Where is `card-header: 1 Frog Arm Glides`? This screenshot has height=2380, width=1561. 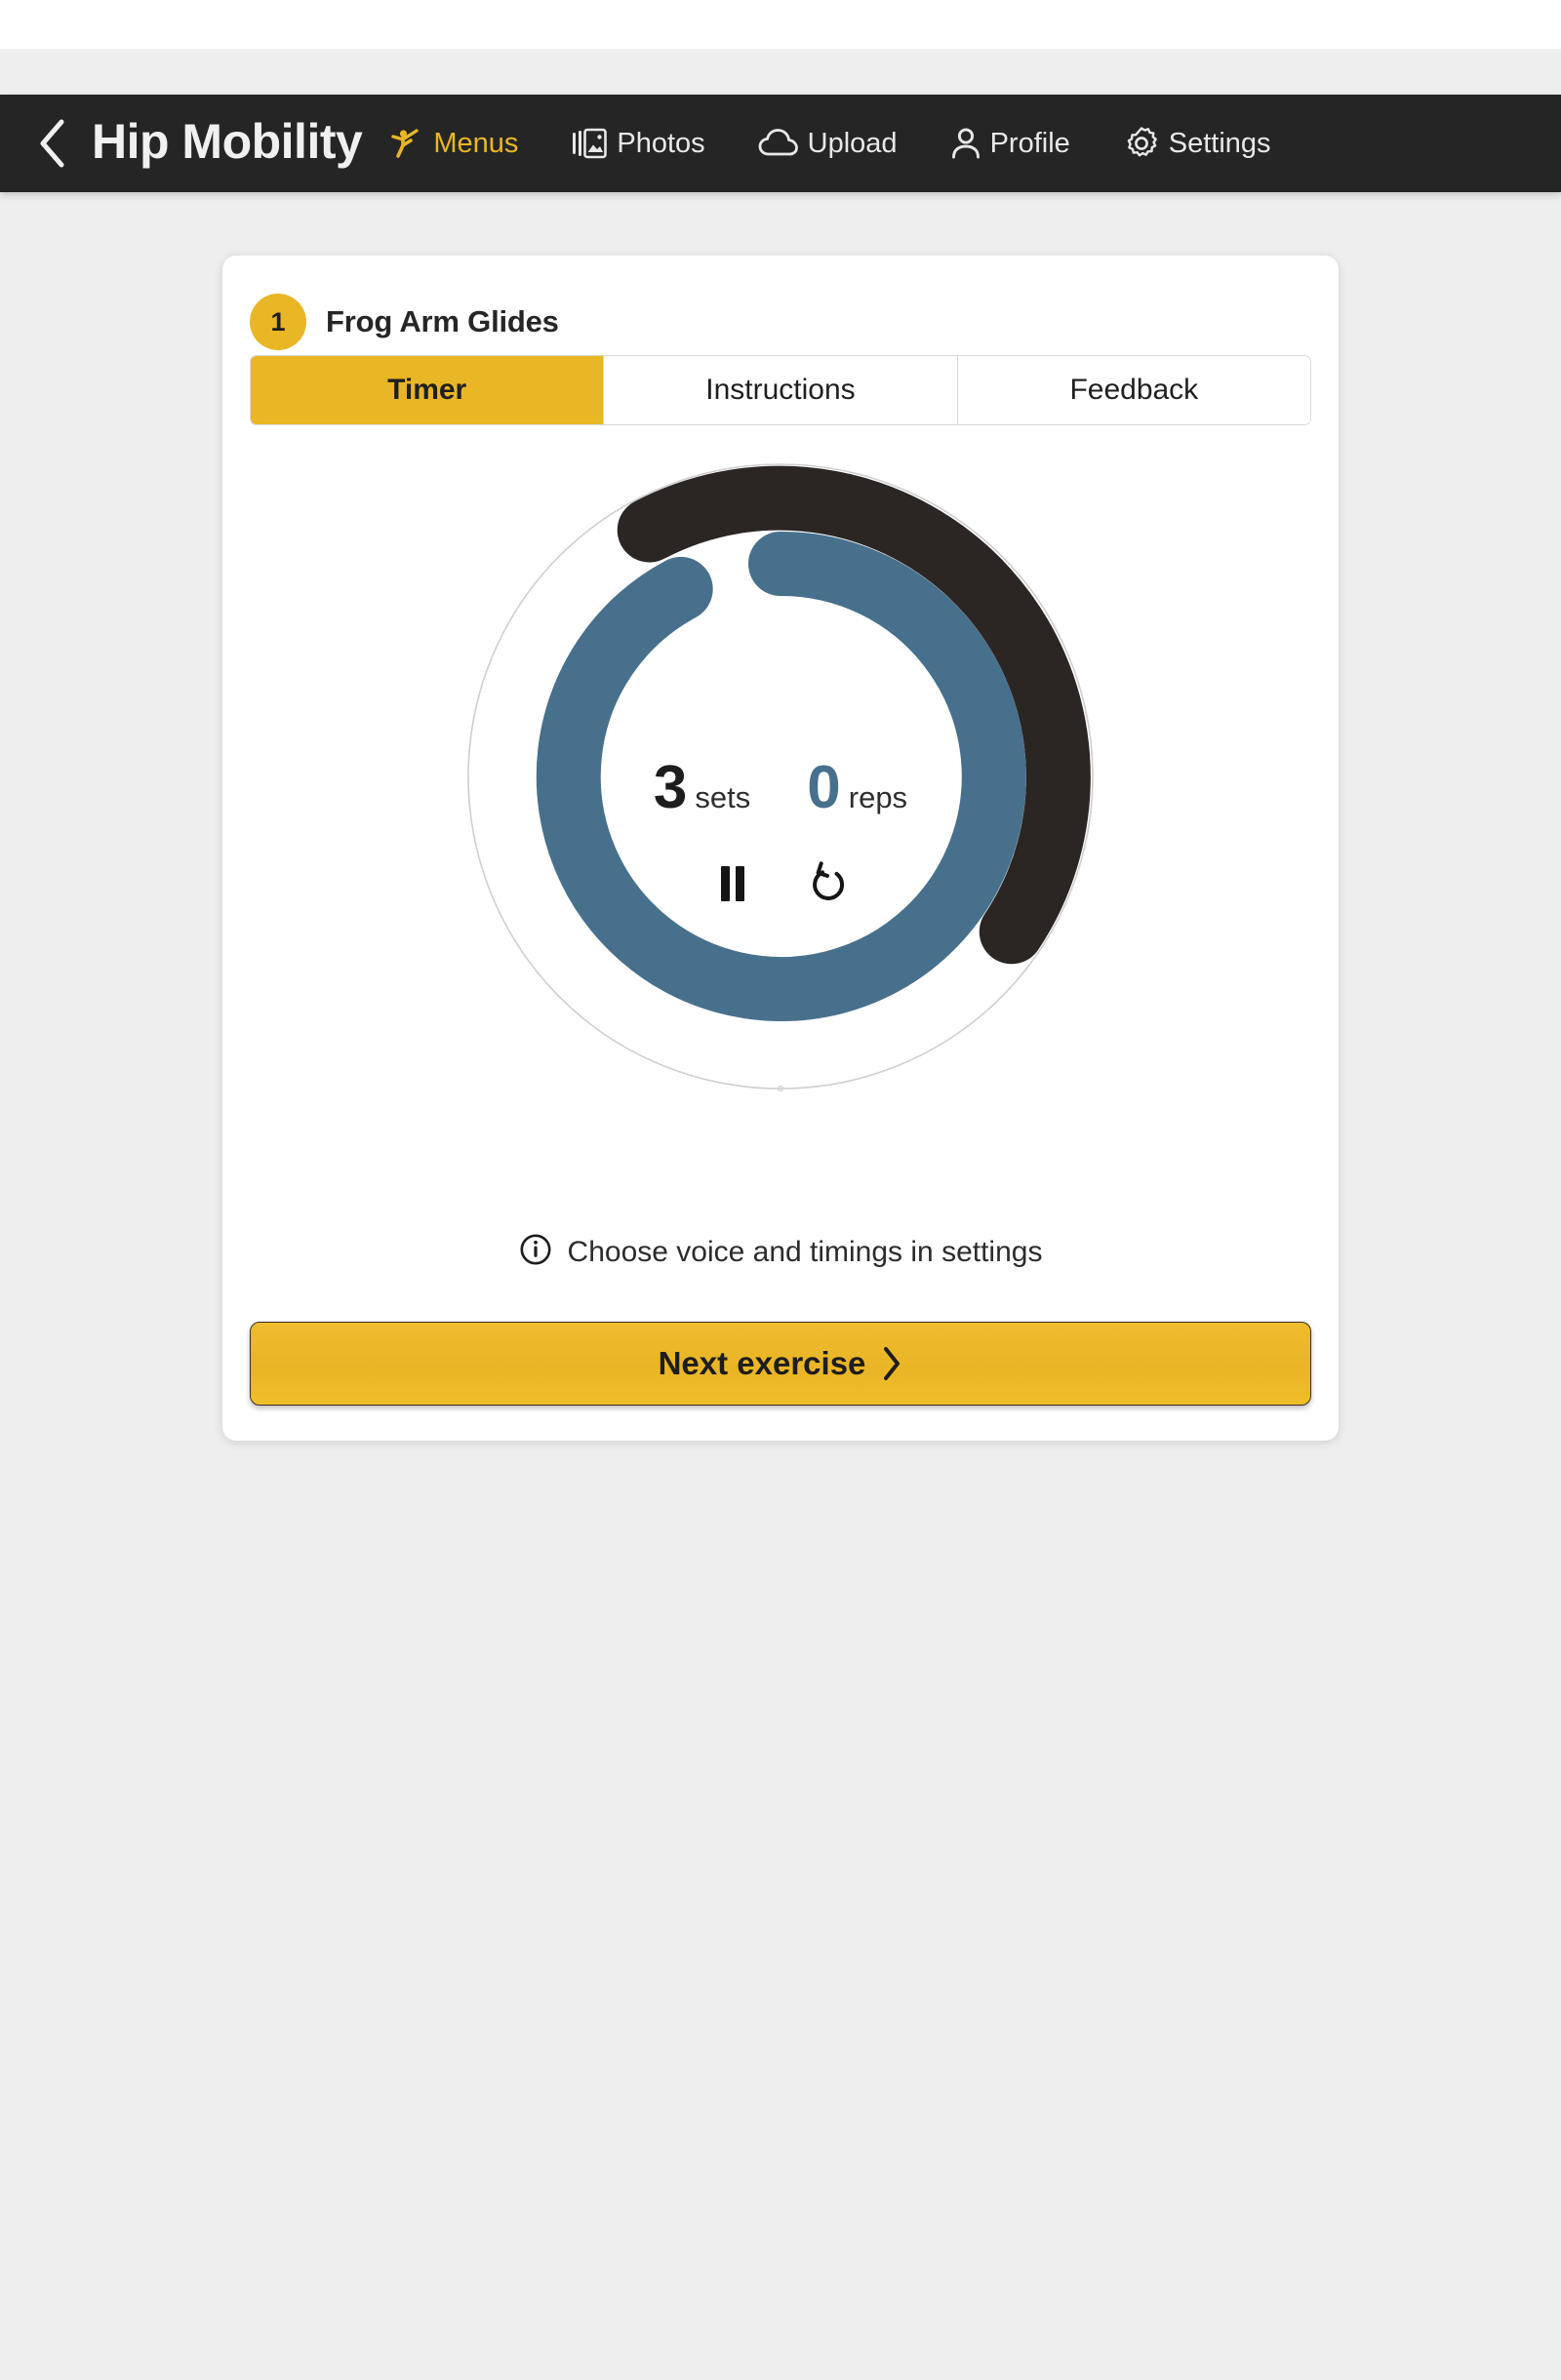
card-header: 1 Frog Arm Glides is located at coordinates (780, 305).